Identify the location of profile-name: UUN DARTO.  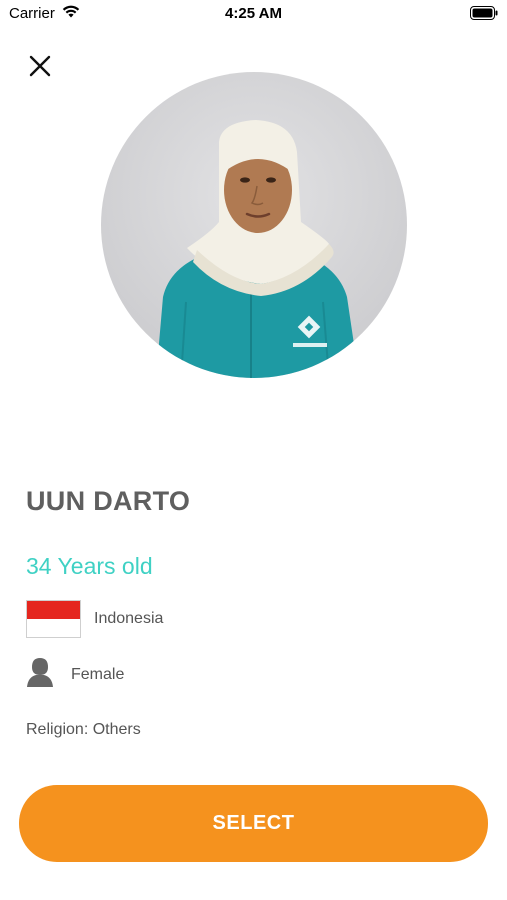
(108, 501).